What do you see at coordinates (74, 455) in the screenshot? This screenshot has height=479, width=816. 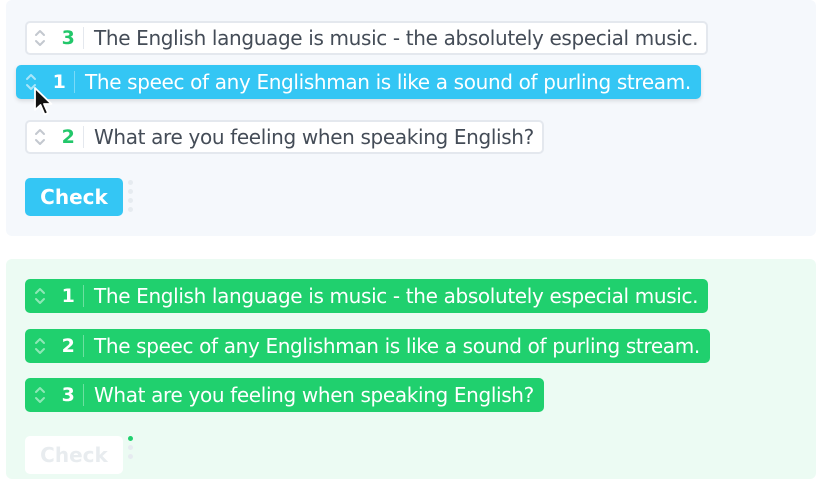 I see `check-button-disabled: Check` at bounding box center [74, 455].